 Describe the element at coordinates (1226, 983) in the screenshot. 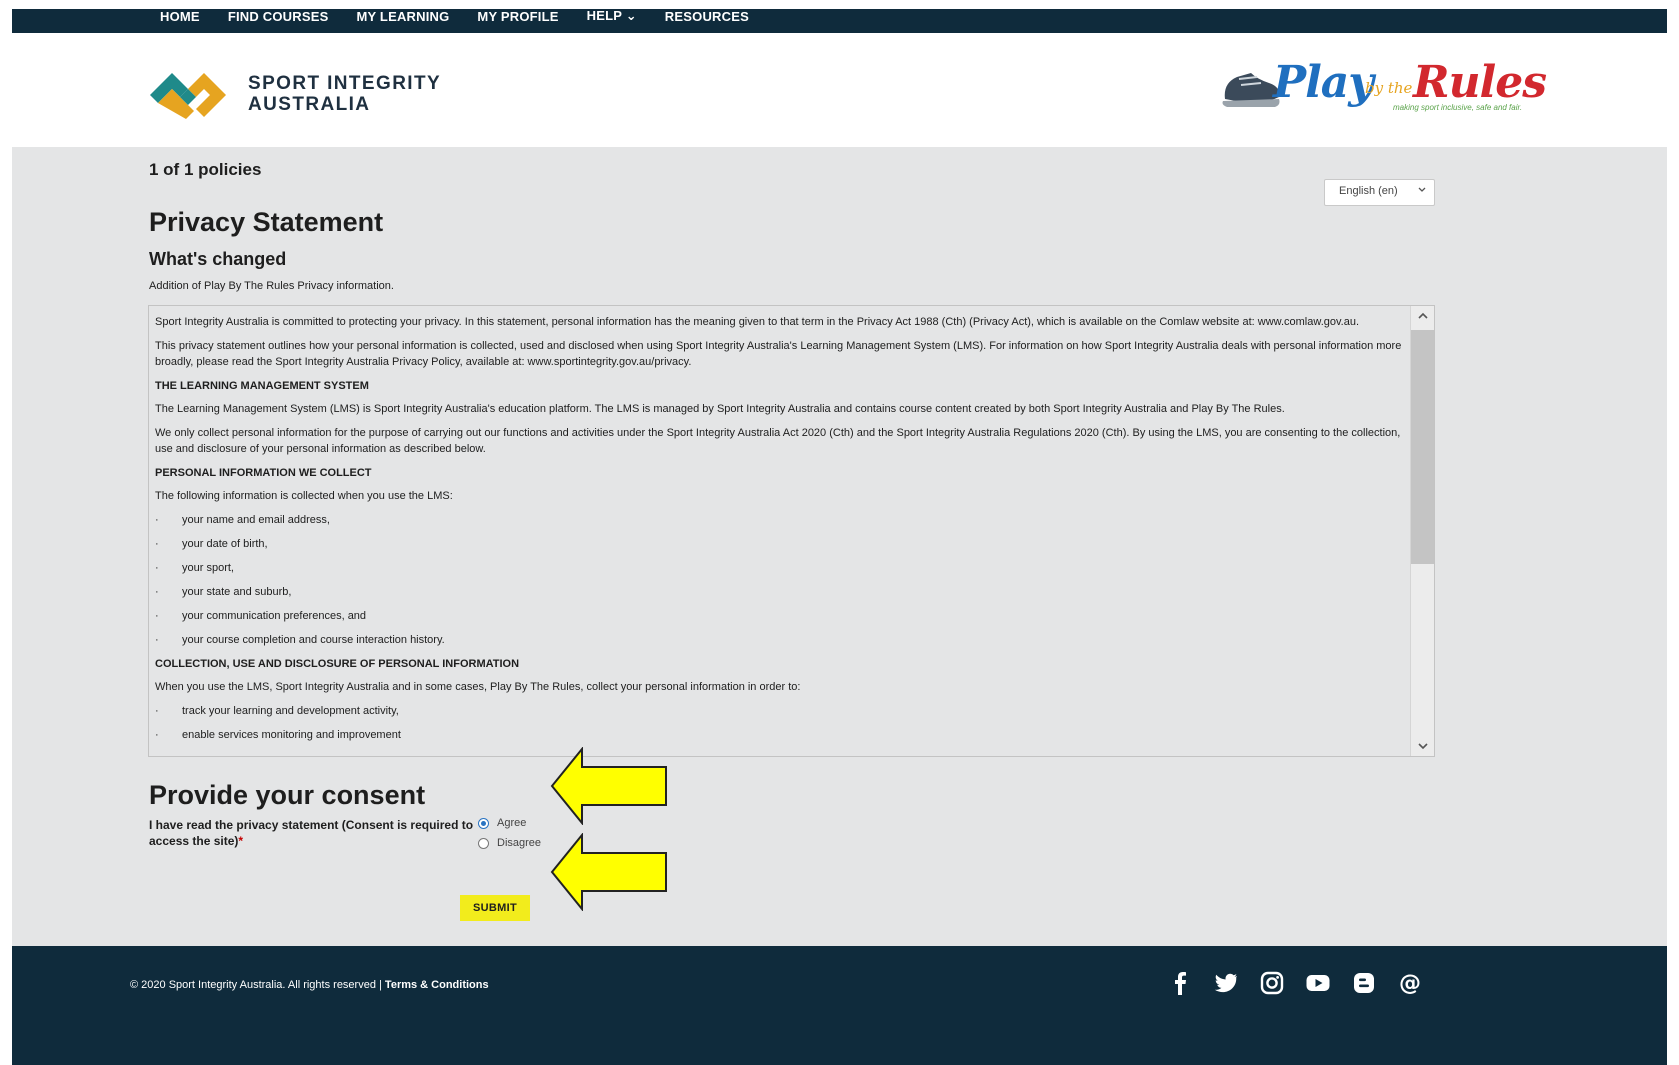

I see `twitter-icon` at that location.